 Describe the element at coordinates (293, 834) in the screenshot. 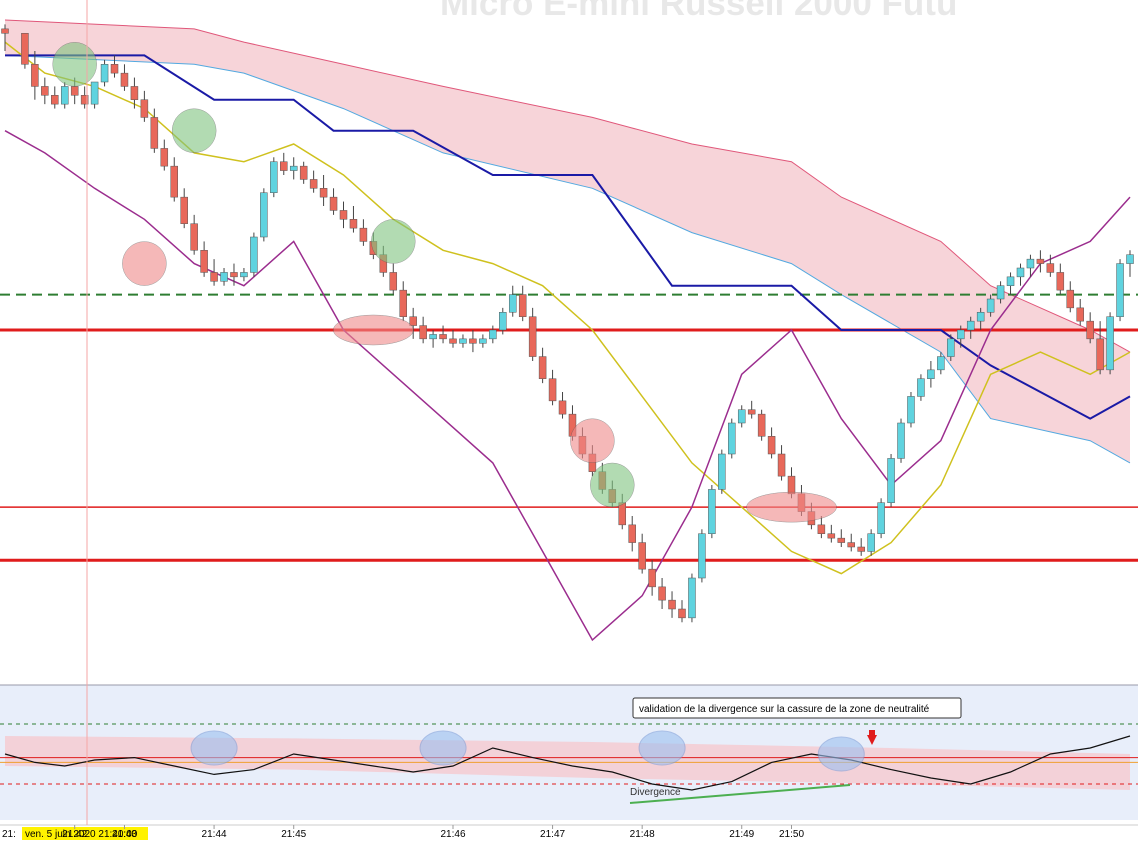

I see `x-tick-label-3: 21:45` at that location.